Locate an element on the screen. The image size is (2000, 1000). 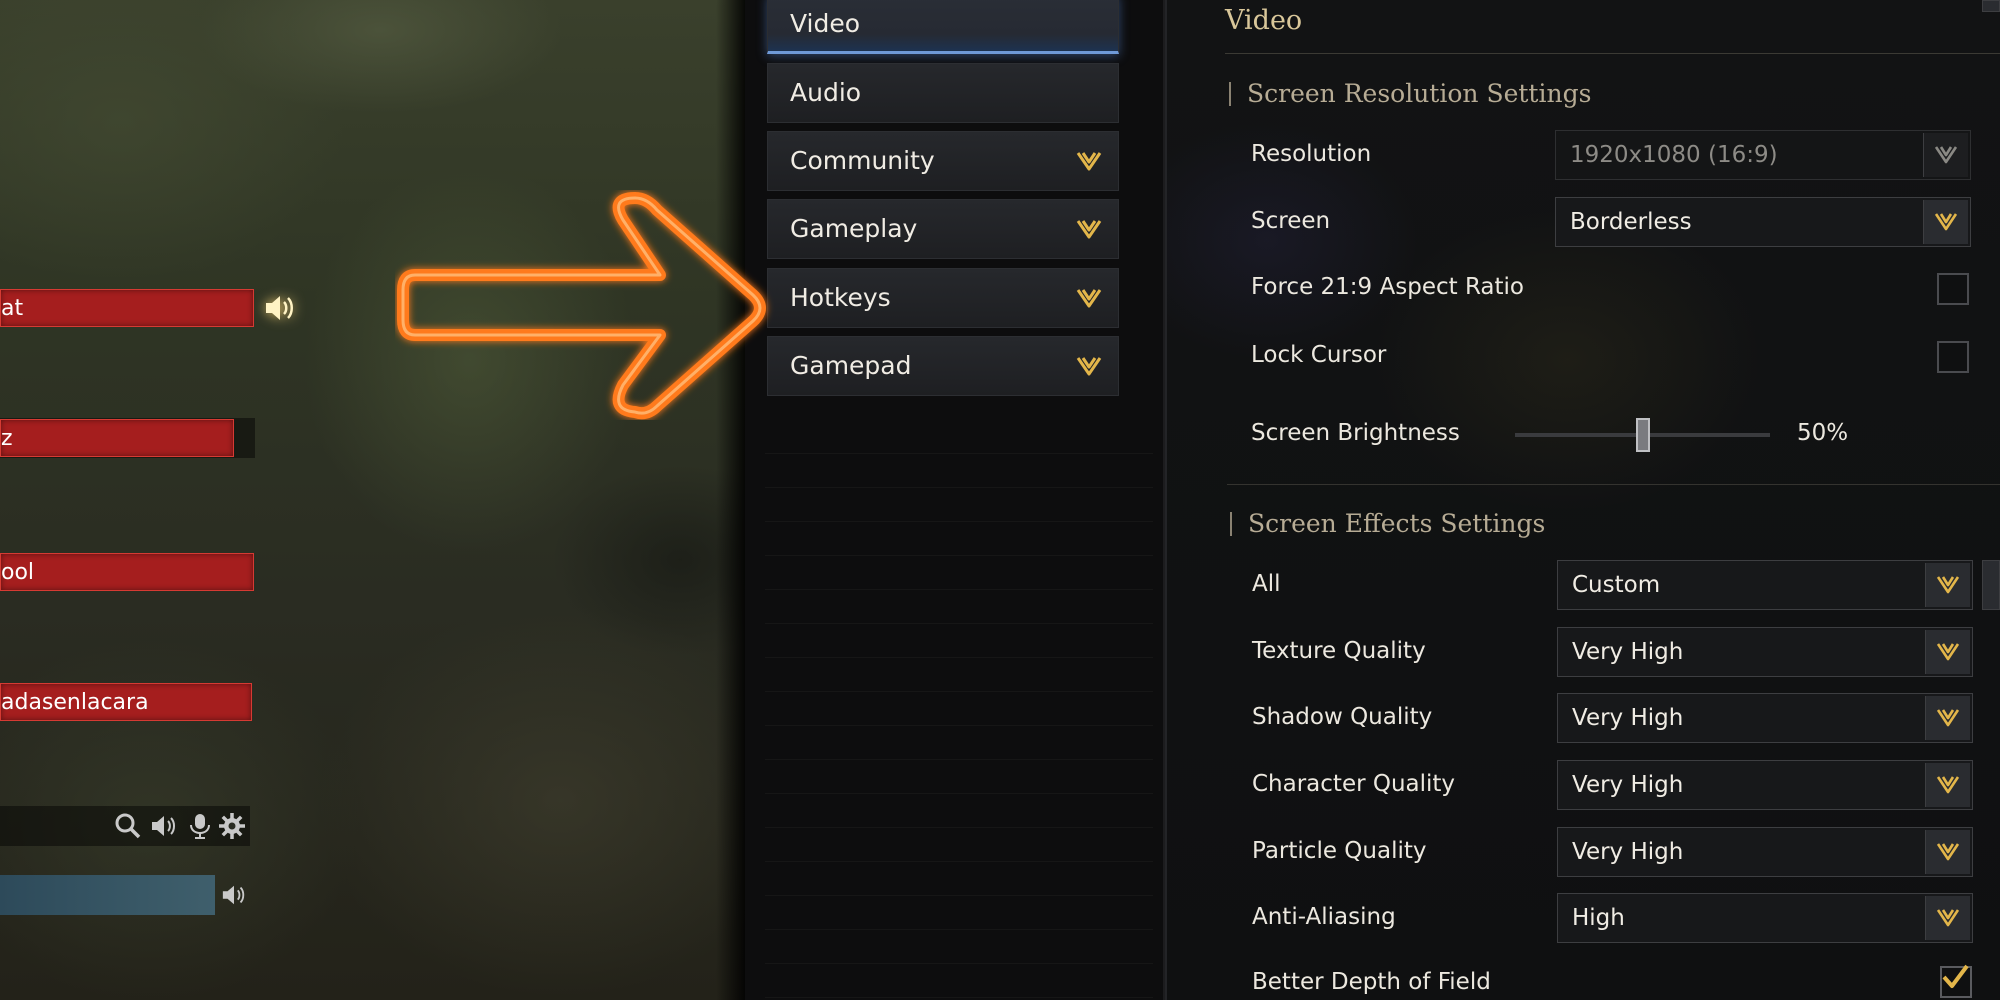
depth-of-field-checkbox is located at coordinates (1956, 981).